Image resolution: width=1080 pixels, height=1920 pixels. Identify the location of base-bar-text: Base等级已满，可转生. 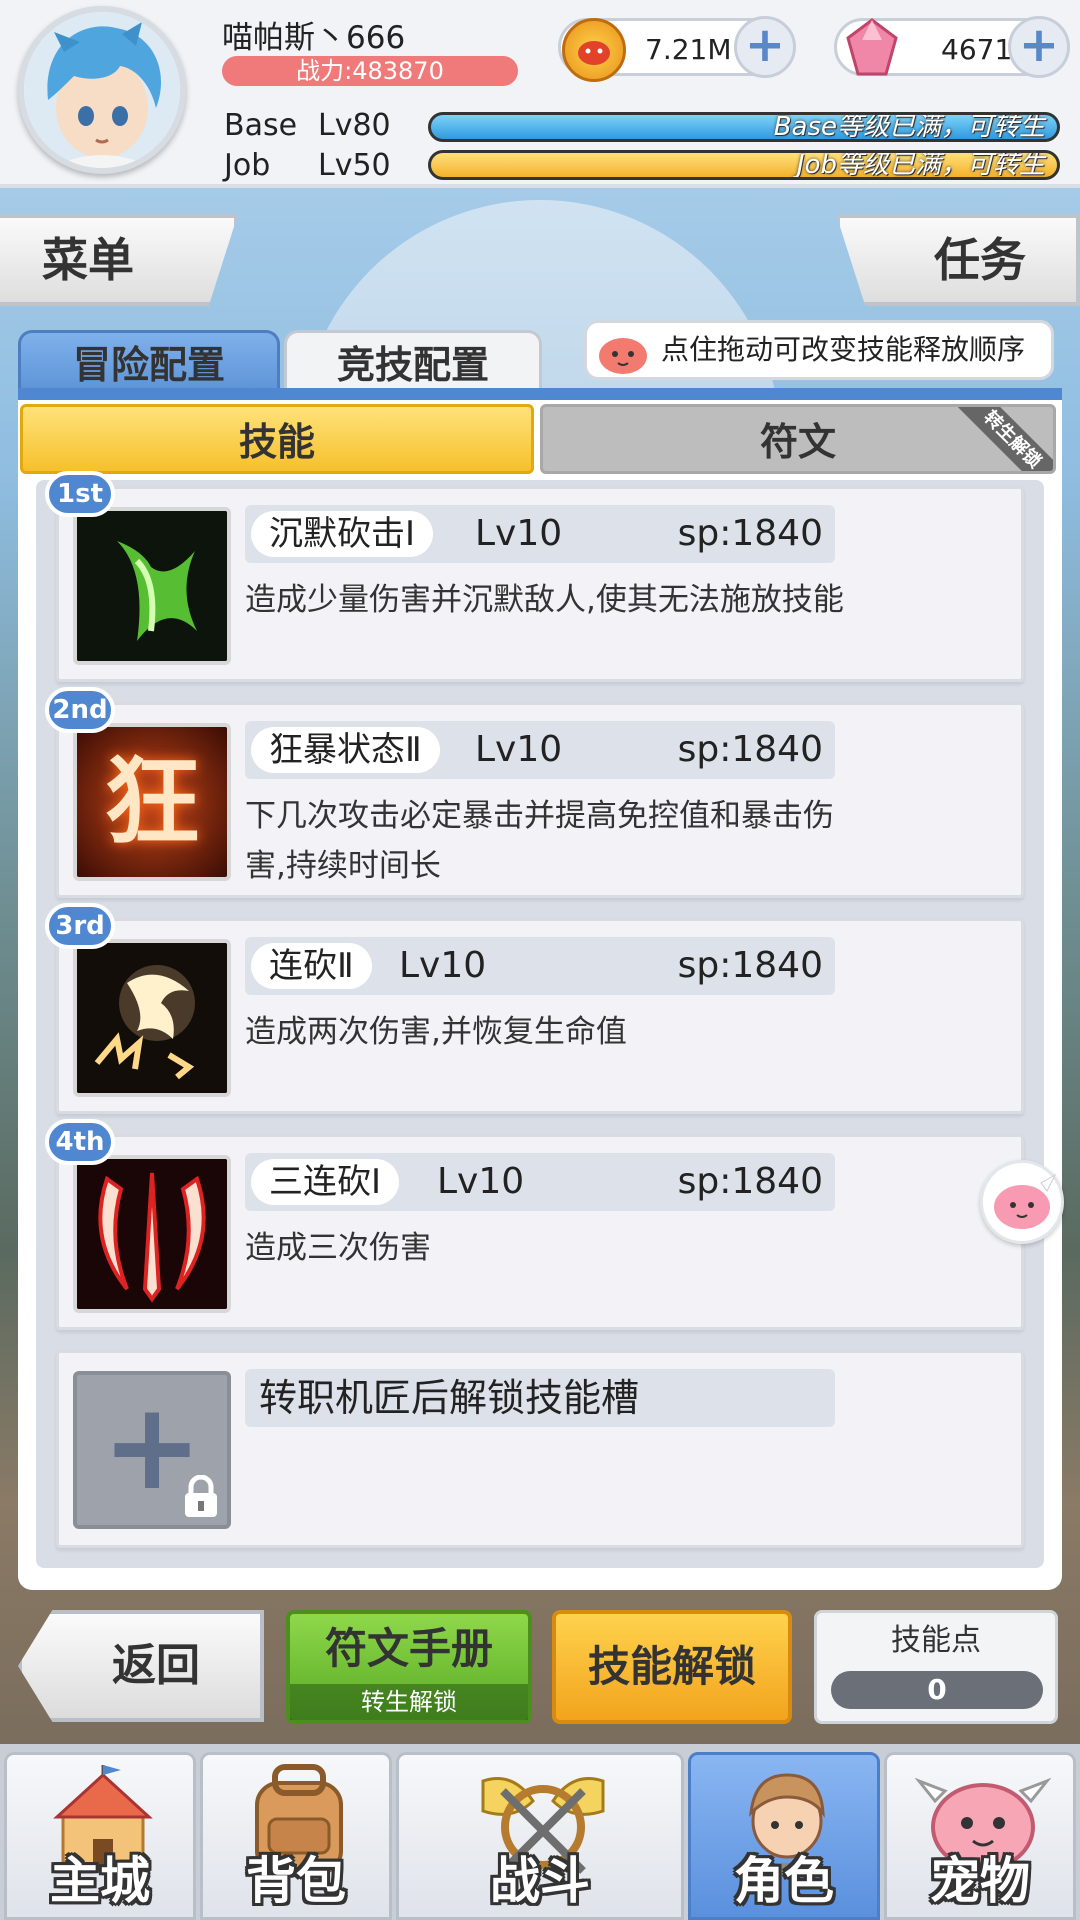
(909, 127).